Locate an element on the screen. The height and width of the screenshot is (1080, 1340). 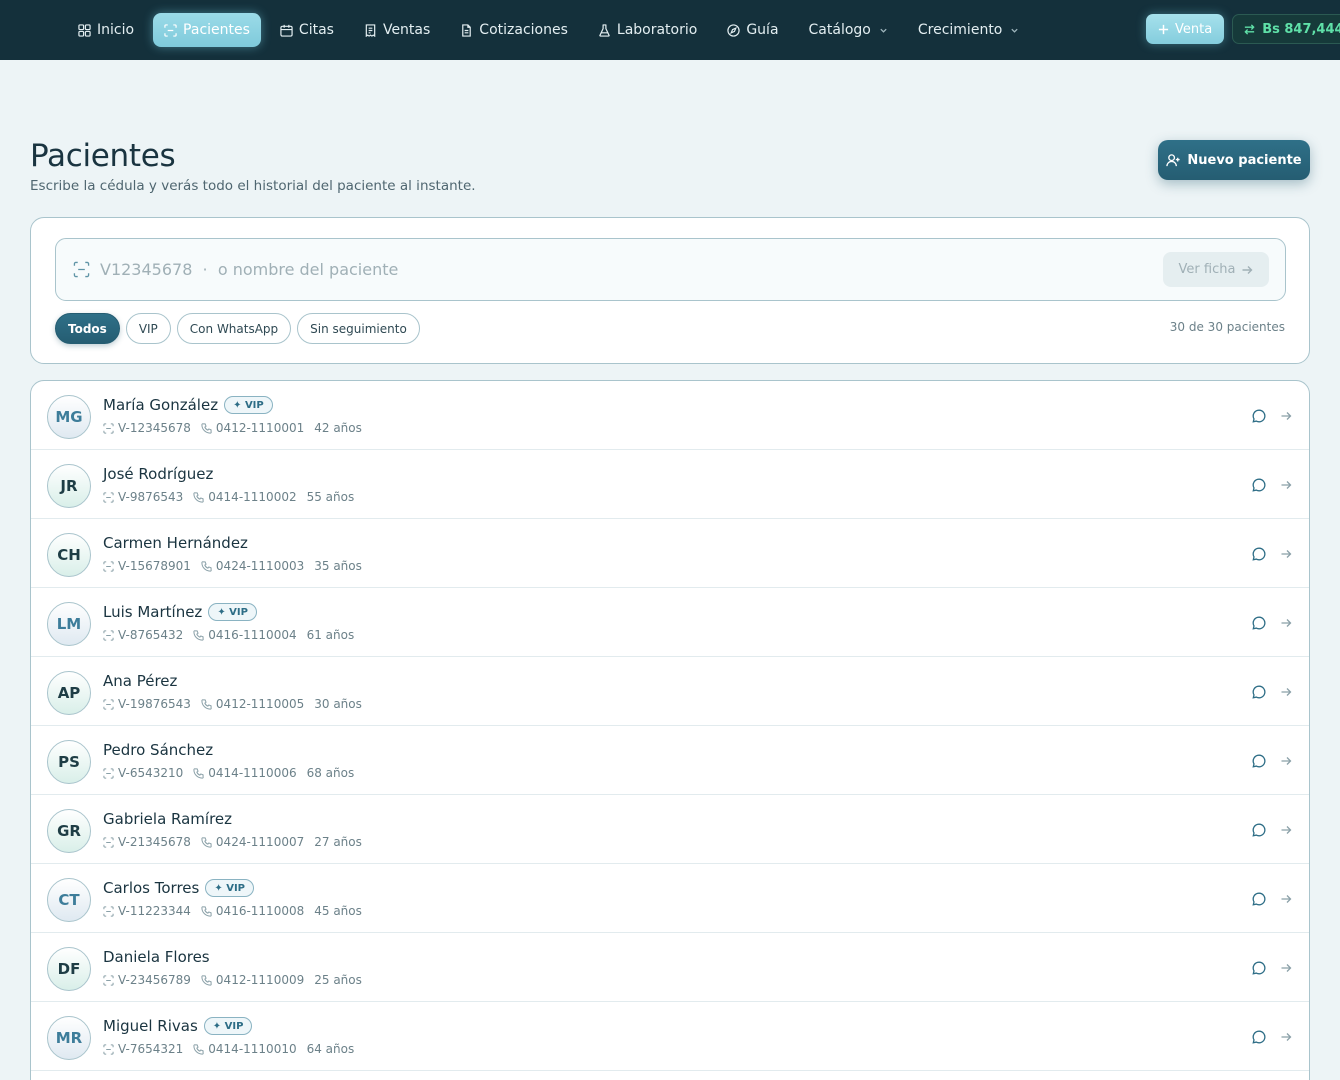
patient-meta: V-6543210 0414-1110006 68 años is located at coordinates (228, 773).